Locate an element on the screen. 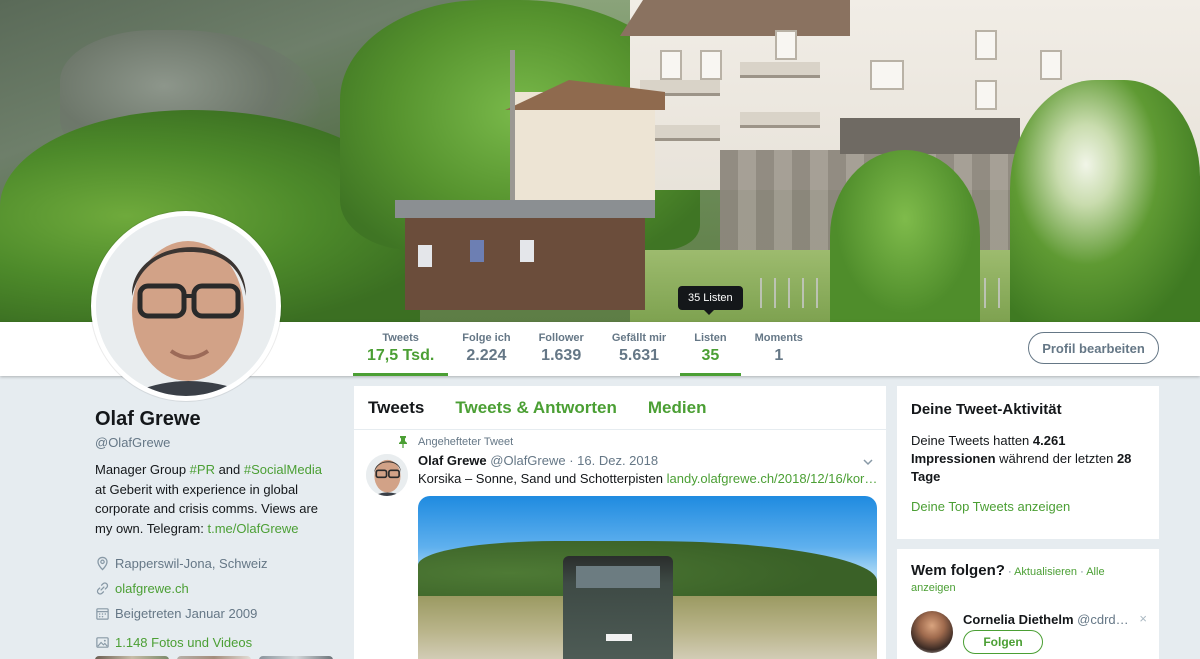 This screenshot has width=1200, height=659. stat-value: 2.224 is located at coordinates (486, 355).